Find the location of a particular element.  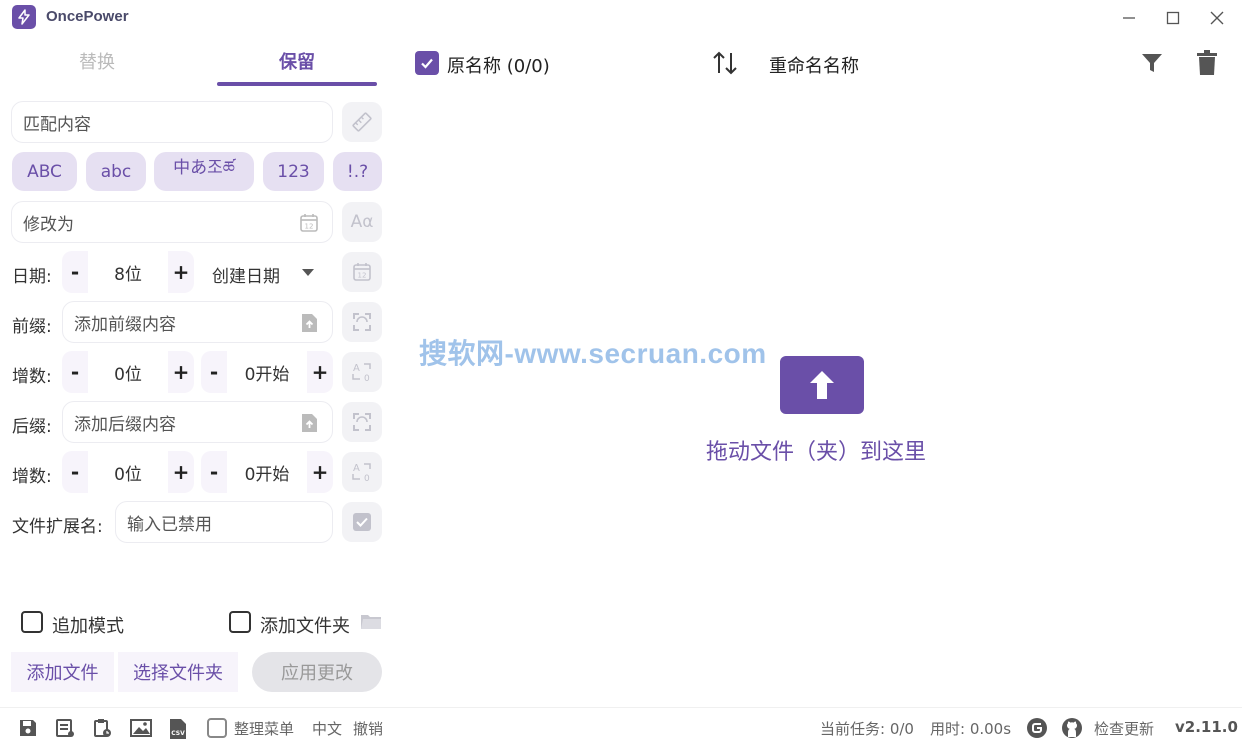

language-toggle: 中文 is located at coordinates (327, 728).